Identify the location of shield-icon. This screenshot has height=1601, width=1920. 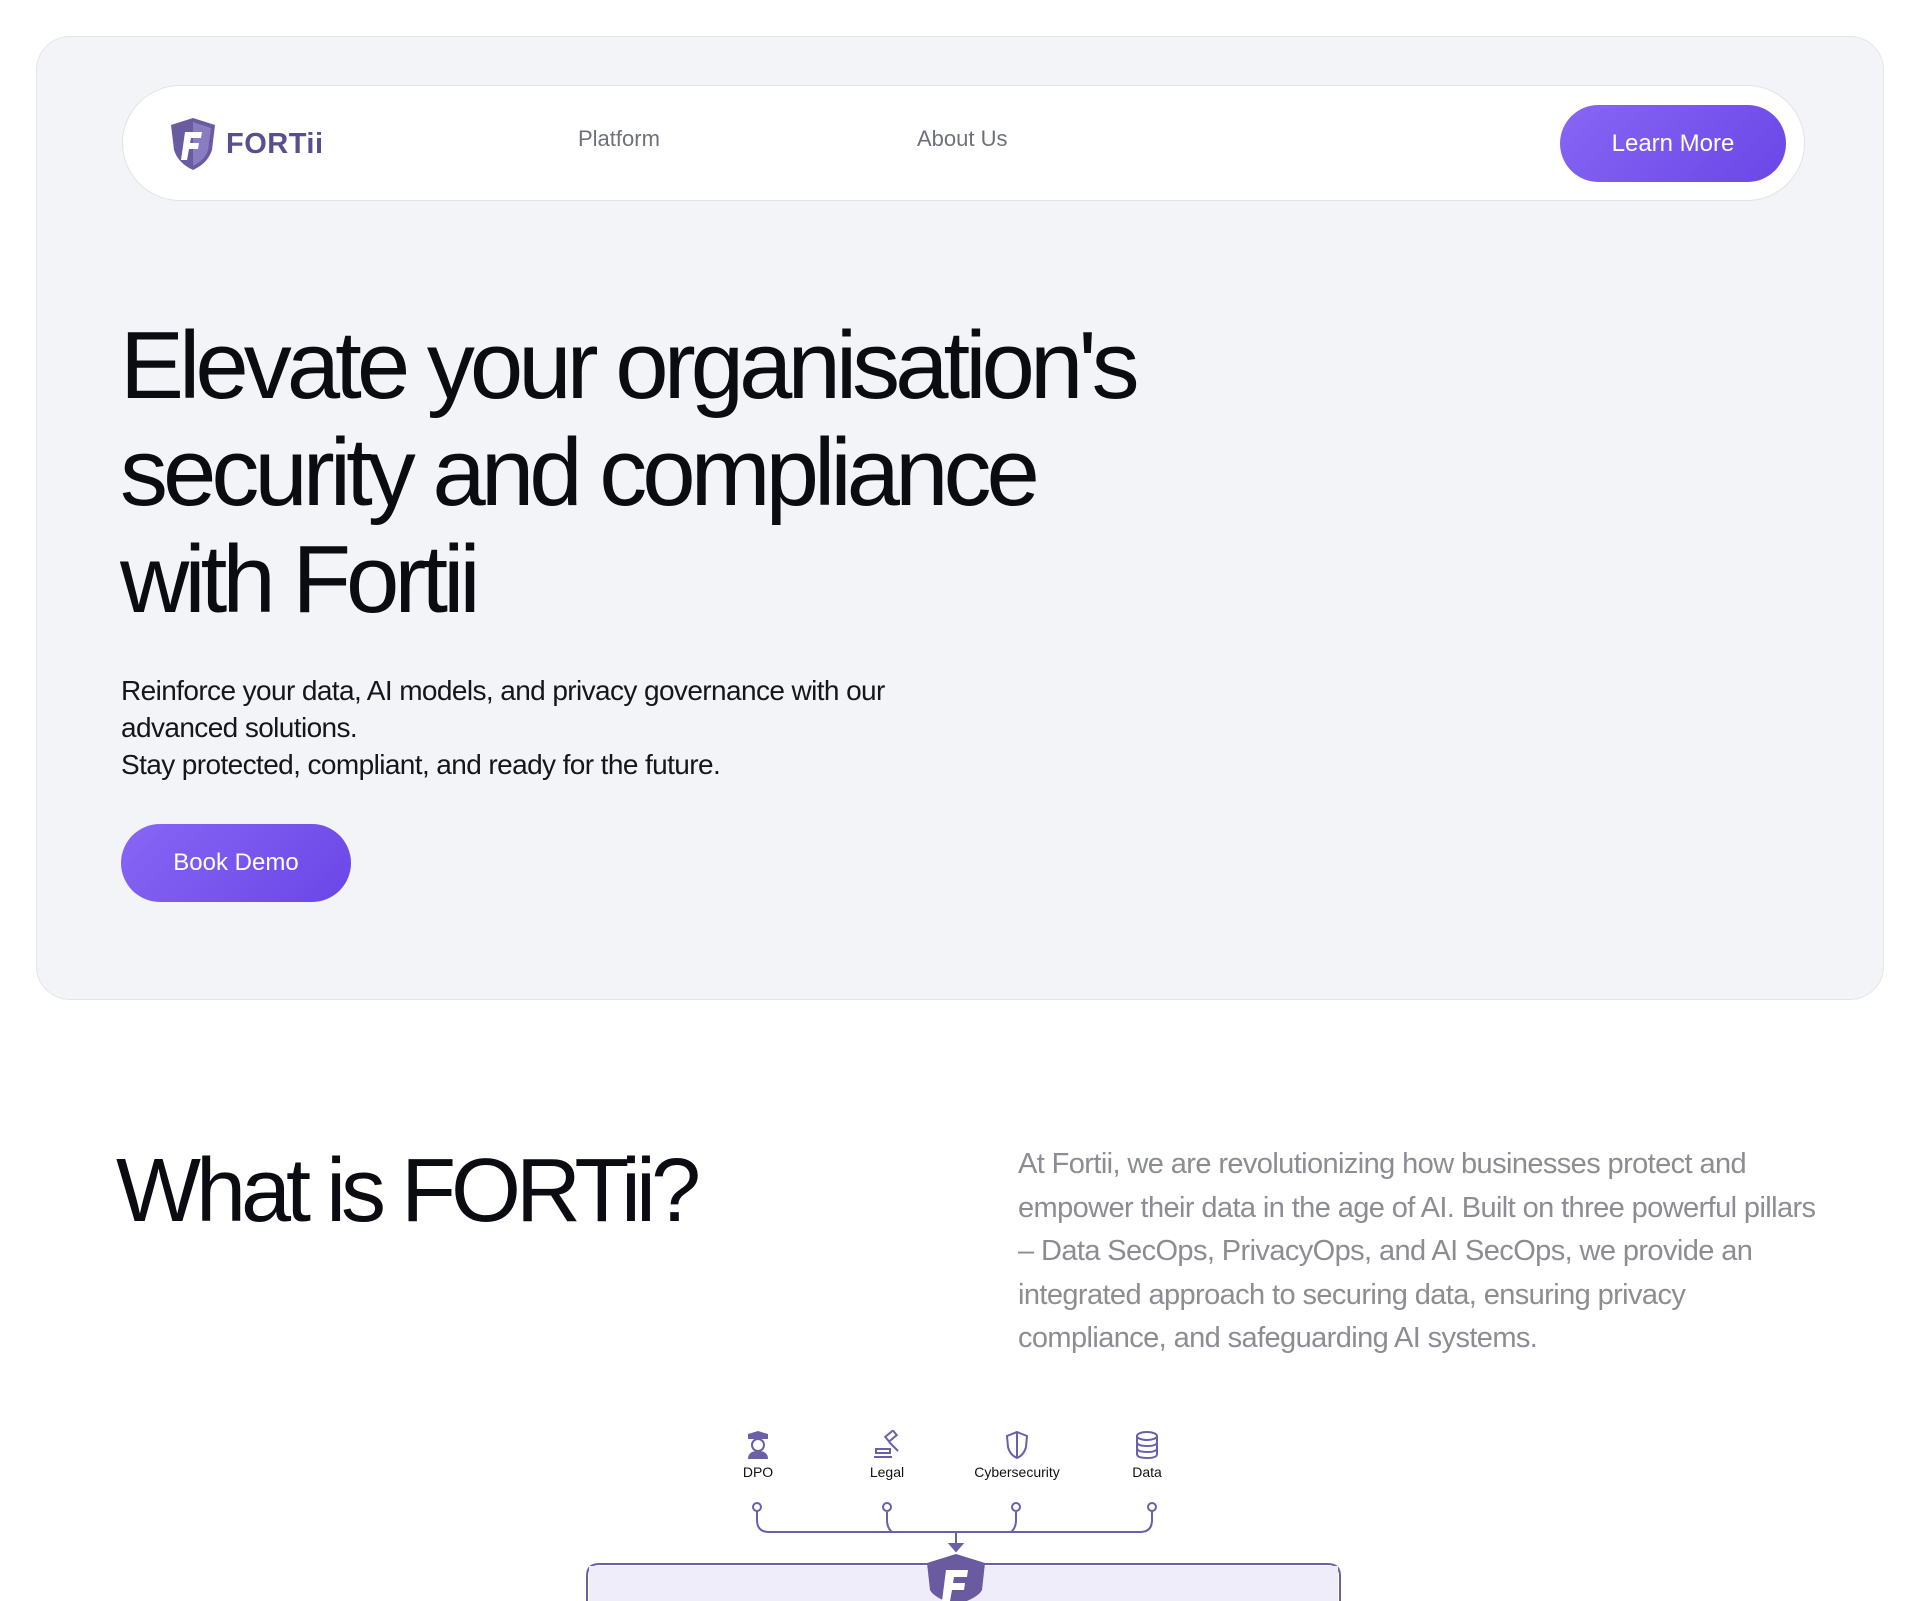
(1017, 1445).